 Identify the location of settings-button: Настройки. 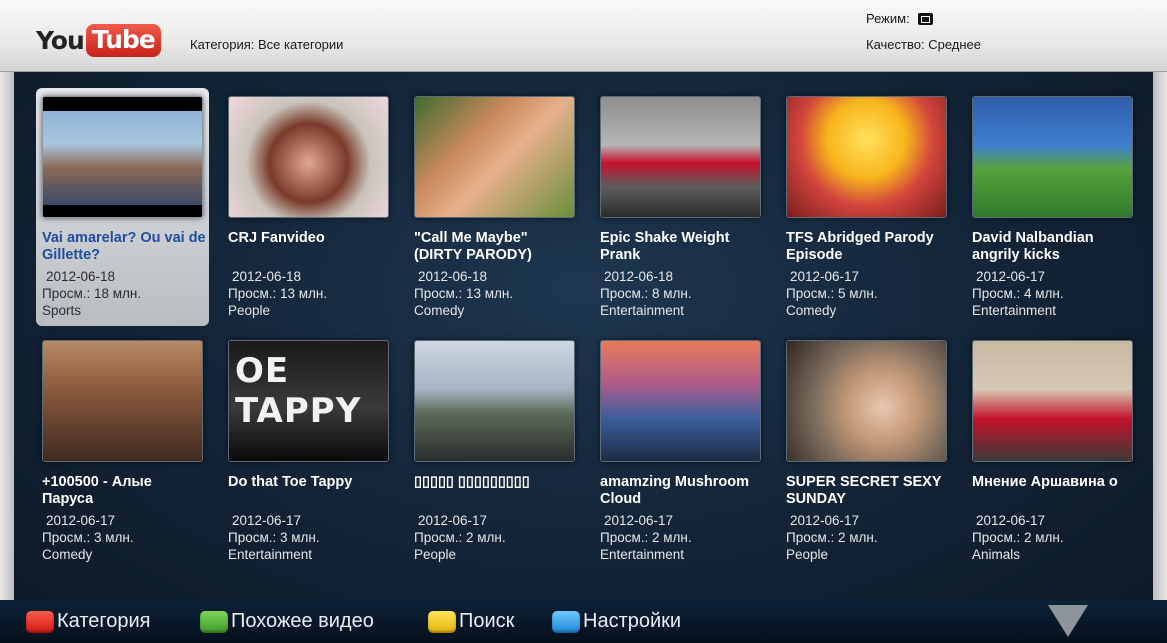
(616, 621).